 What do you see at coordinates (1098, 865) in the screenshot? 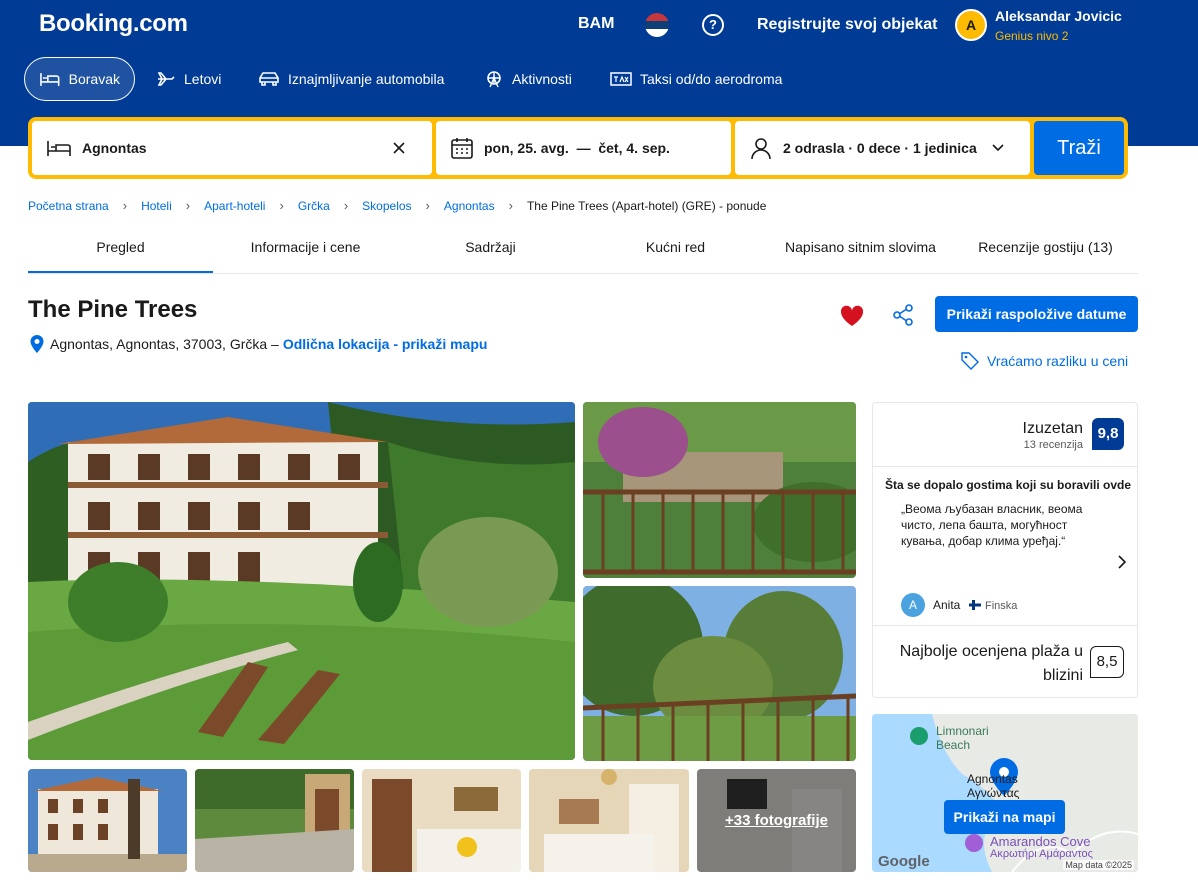
I see `map-attribution: Map data ©2025` at bounding box center [1098, 865].